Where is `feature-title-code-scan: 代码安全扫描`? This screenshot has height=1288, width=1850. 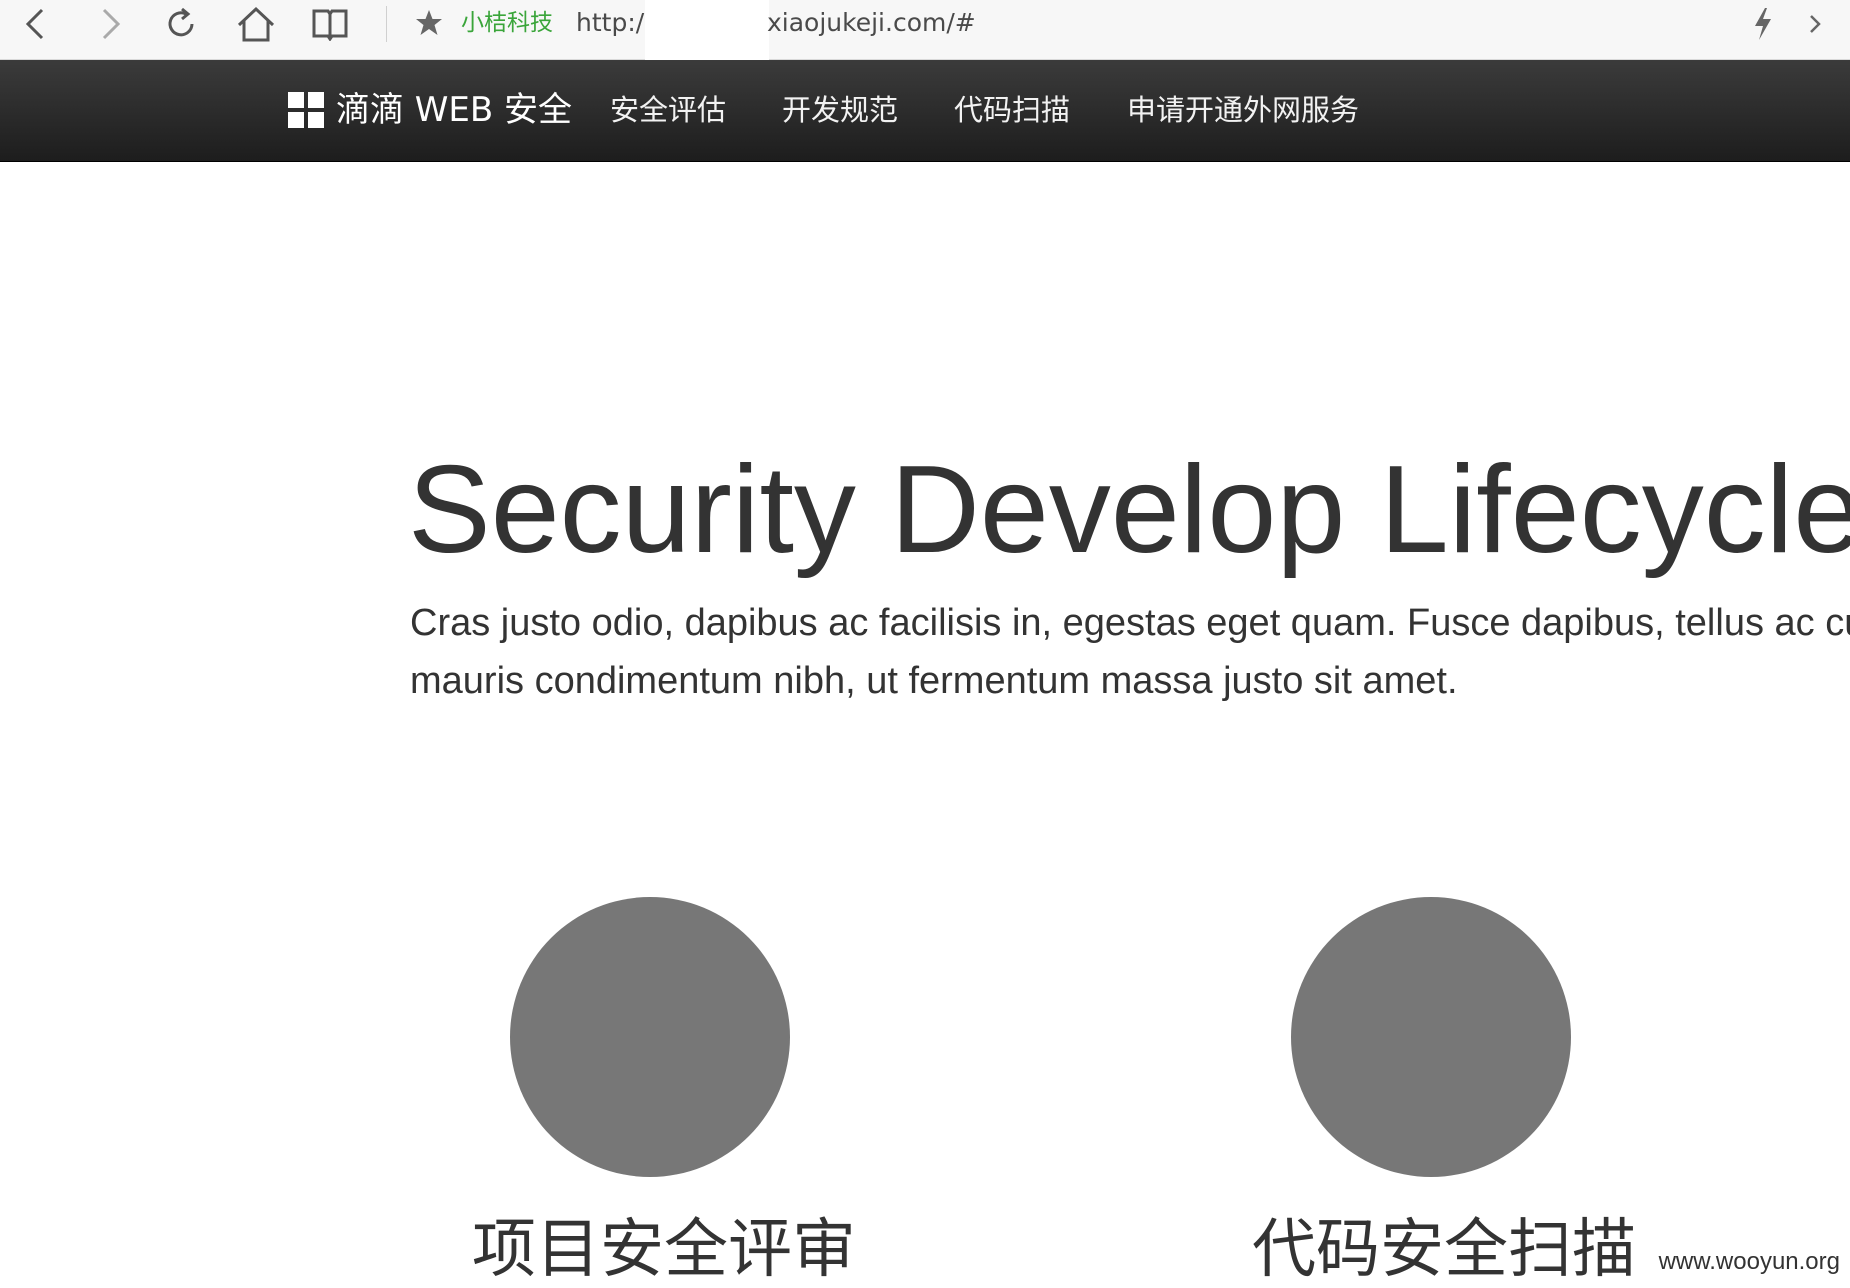
feature-title-code-scan: 代码安全扫描 is located at coordinates (1444, 1250).